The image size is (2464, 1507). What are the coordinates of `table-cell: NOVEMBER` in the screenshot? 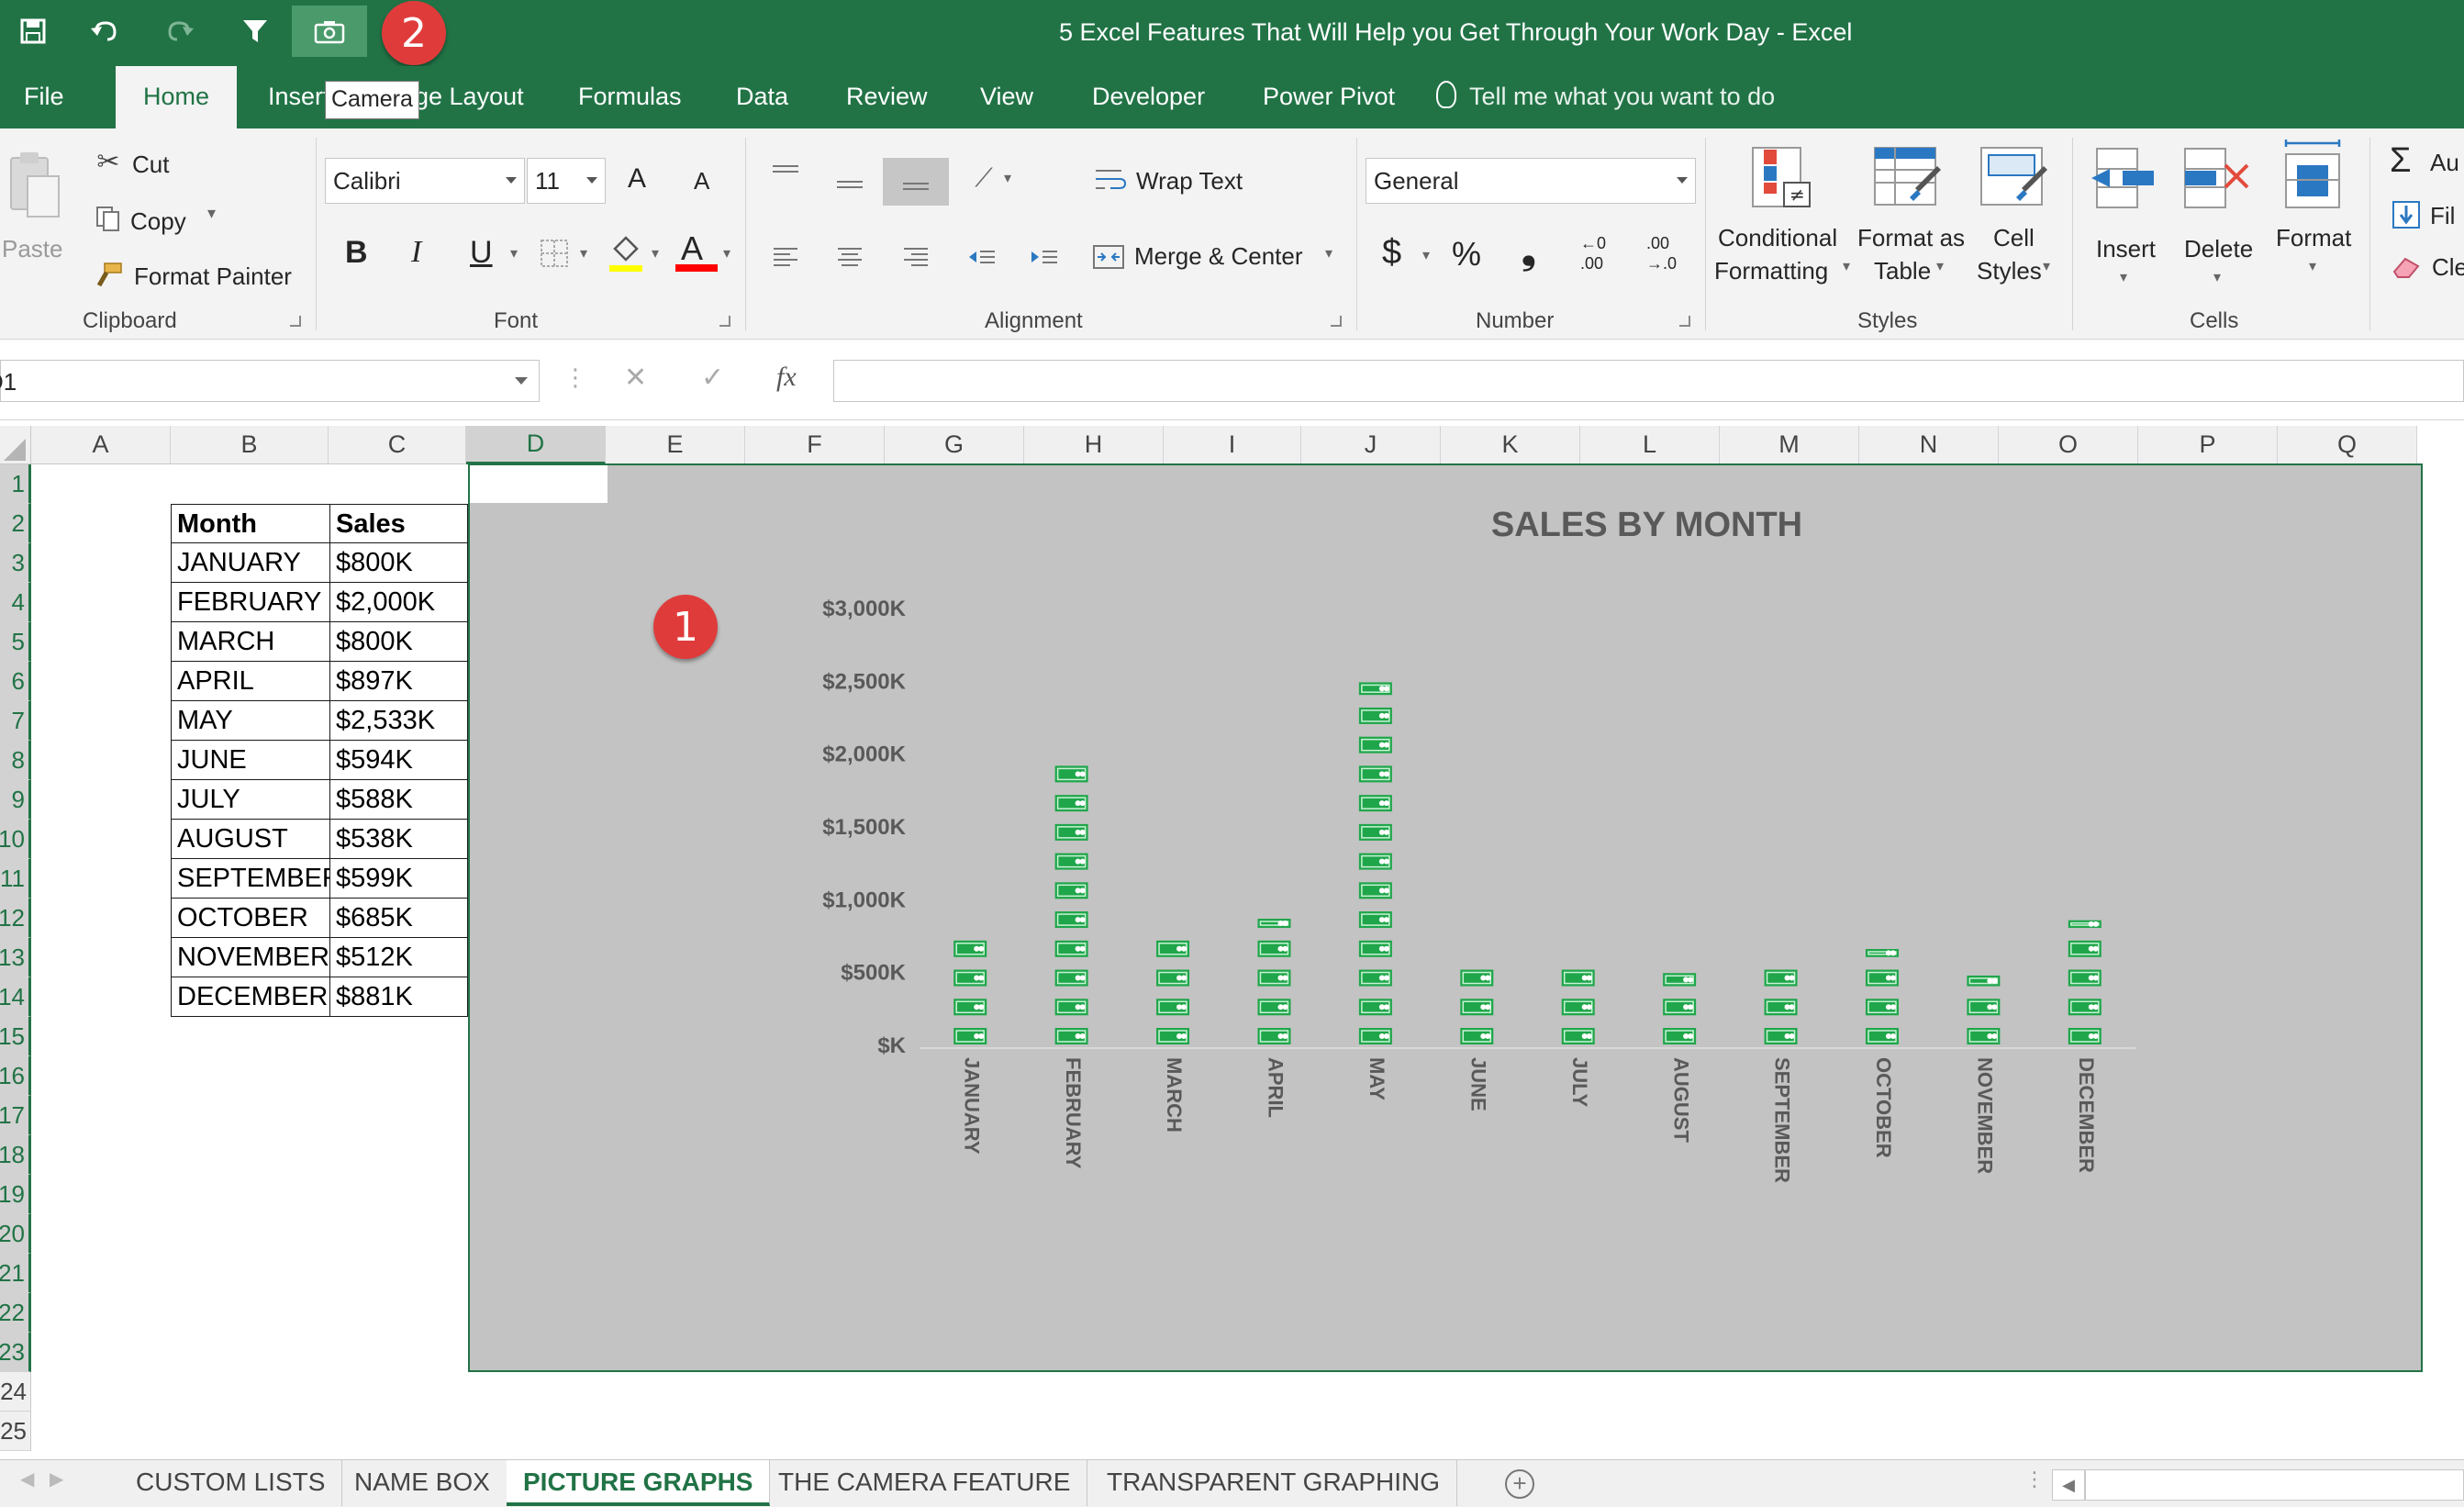 It's located at (251, 957).